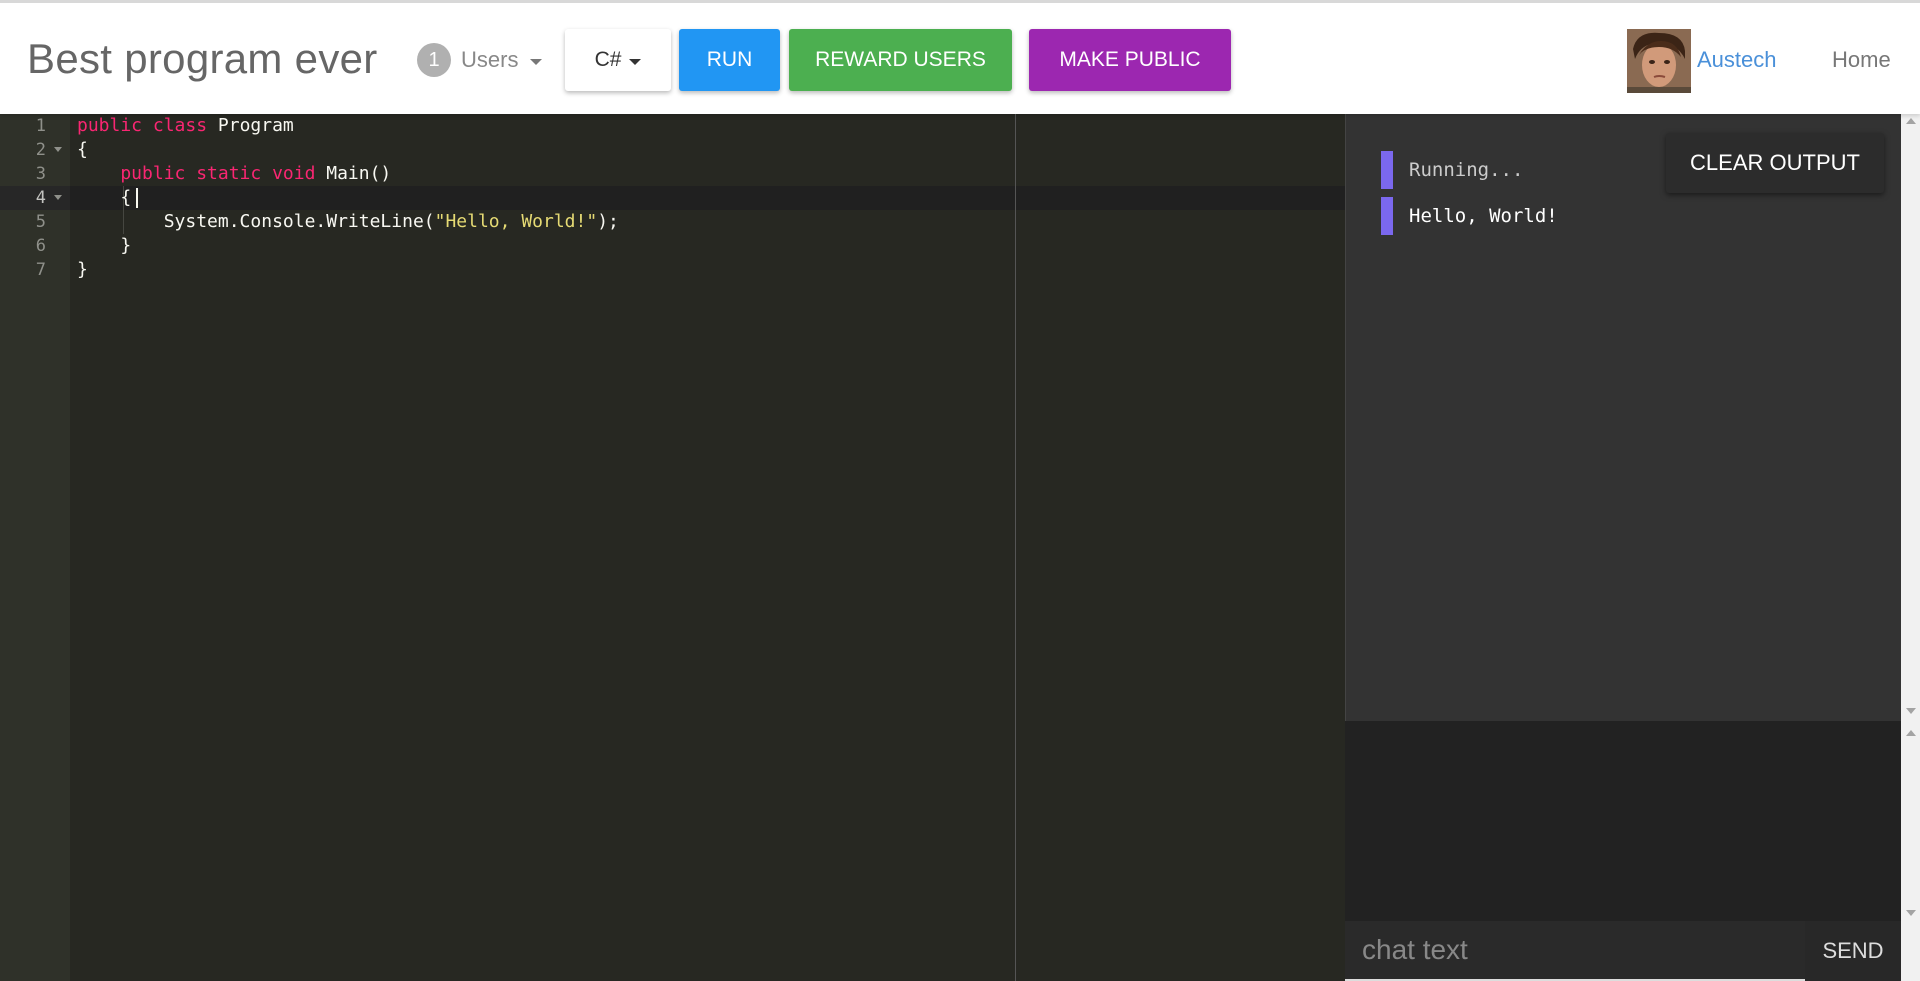 The height and width of the screenshot is (981, 1920). I want to click on line-number: 5, so click(35, 222).